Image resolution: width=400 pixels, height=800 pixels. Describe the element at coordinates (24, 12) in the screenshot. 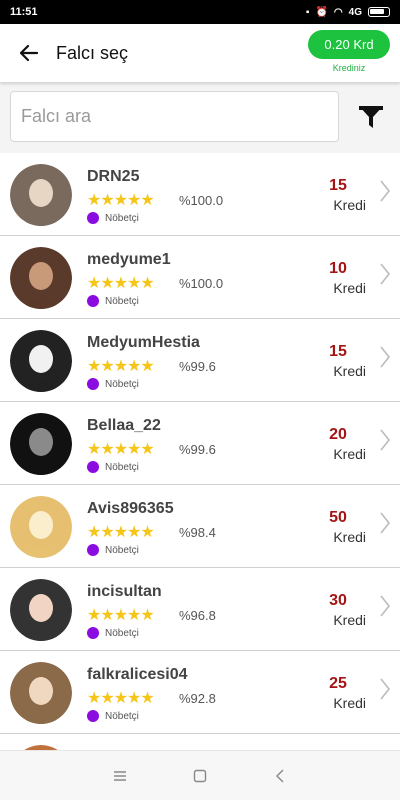

I see `status-time: 11:51` at that location.